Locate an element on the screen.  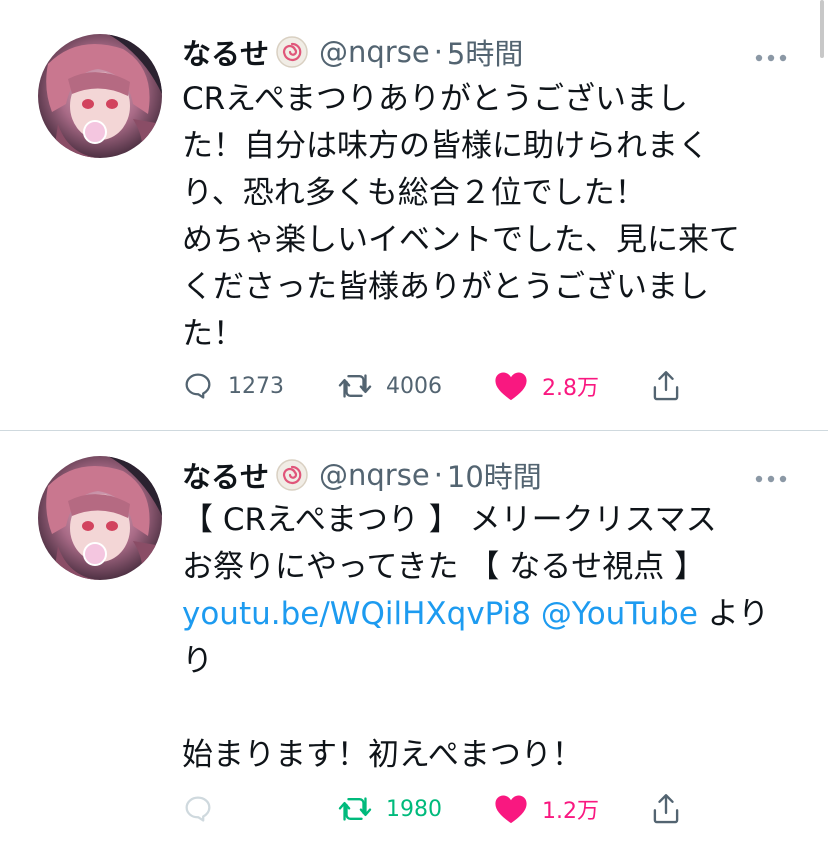
tweet-text-line: た！ is located at coordinates (213, 334).